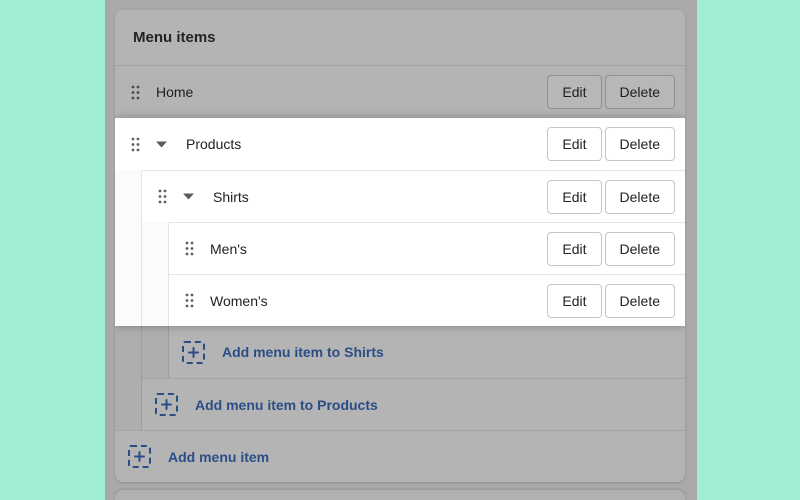 This screenshot has height=500, width=800. Describe the element at coordinates (400, 300) in the screenshot. I see `menu-row-womens: Women's Edit Delete` at that location.